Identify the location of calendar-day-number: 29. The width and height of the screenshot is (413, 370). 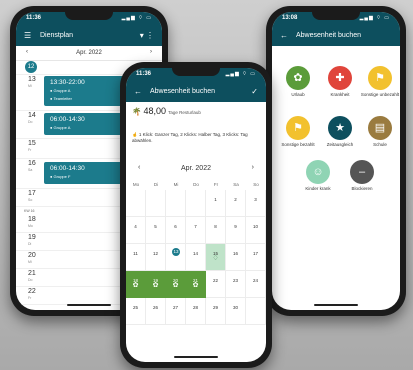
(215, 307).